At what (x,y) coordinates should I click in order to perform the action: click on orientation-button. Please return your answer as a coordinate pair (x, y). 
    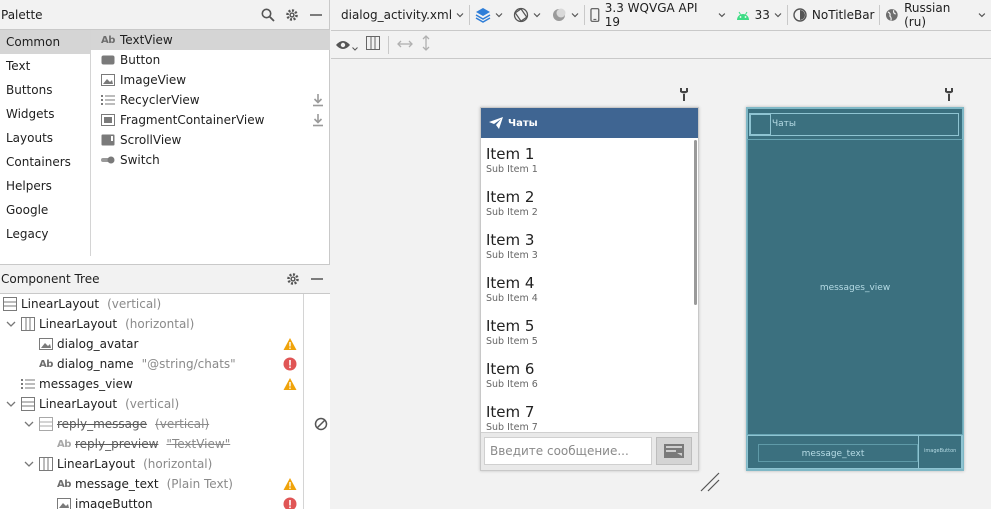
    Looking at the image, I should click on (527, 15).